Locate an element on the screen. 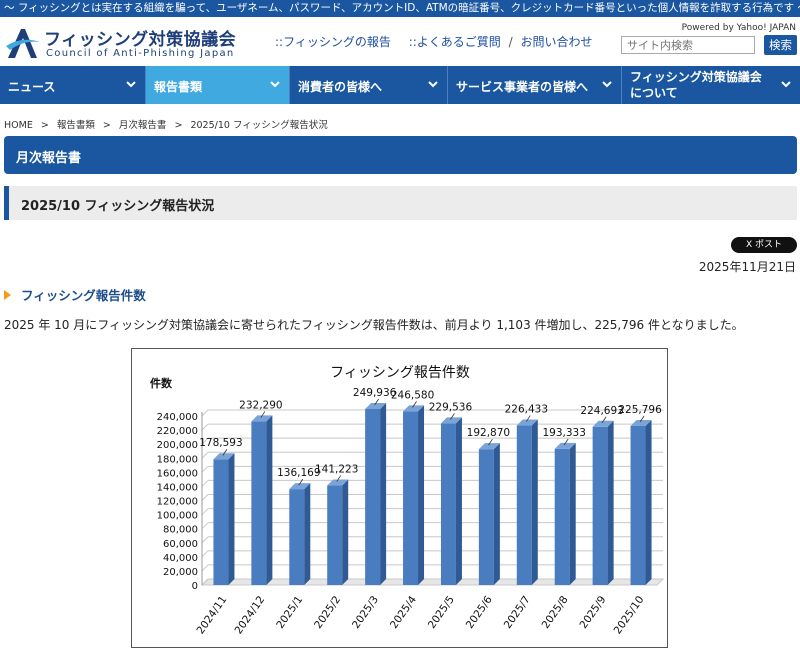 This screenshot has width=800, height=657. y-tick-label: 200,000 is located at coordinates (177, 445).